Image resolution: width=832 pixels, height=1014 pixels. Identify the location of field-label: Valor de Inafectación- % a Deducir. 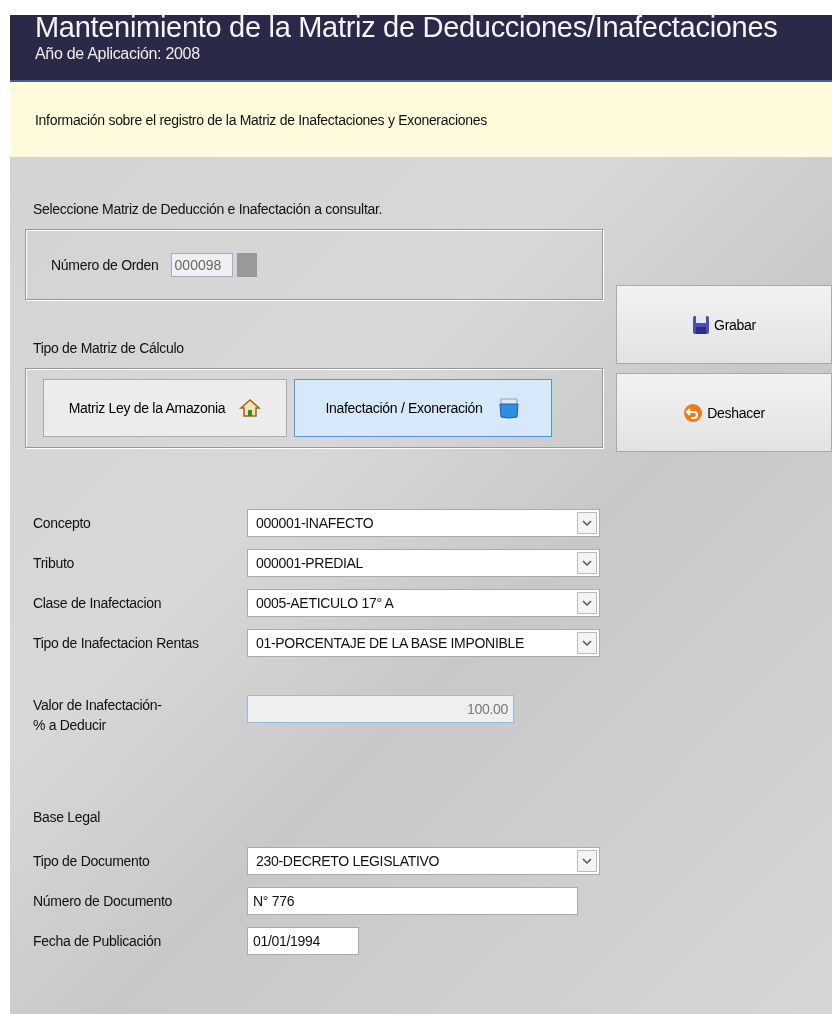
(98, 715).